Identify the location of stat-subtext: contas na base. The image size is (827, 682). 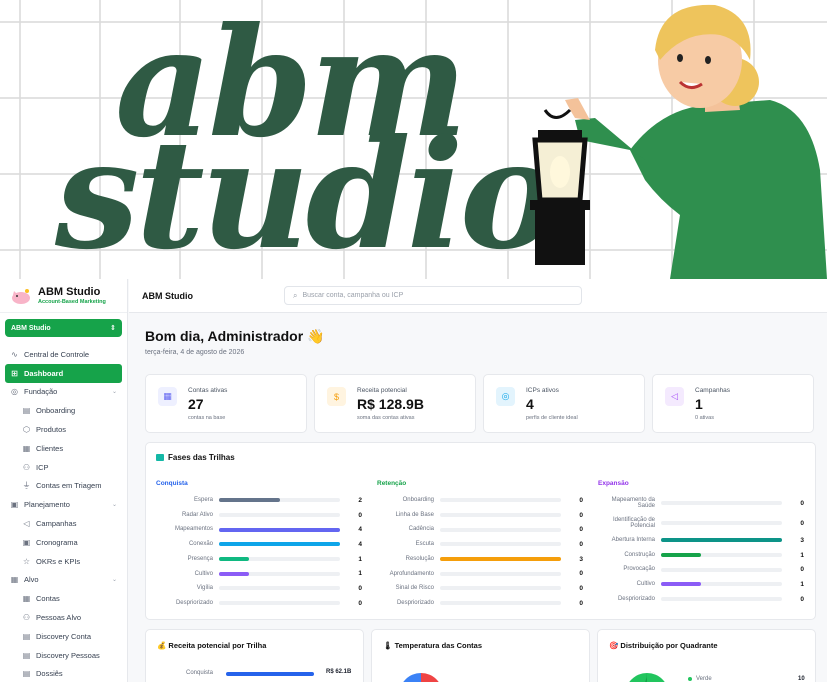
(207, 418).